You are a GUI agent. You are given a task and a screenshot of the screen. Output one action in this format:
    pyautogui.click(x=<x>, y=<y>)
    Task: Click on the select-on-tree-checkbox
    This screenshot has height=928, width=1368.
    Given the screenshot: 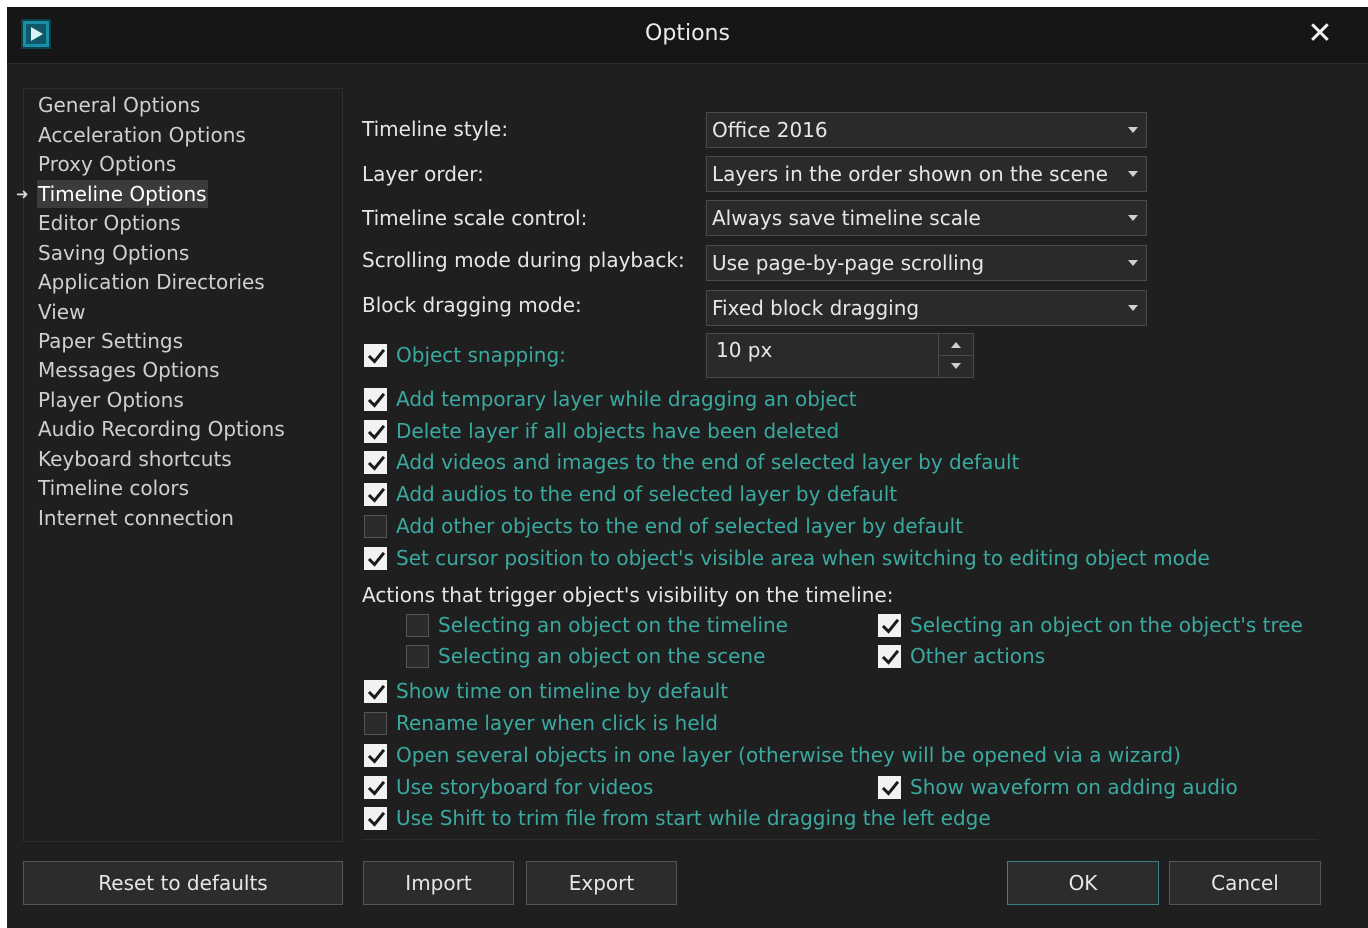 What is the action you would take?
    pyautogui.click(x=889, y=625)
    